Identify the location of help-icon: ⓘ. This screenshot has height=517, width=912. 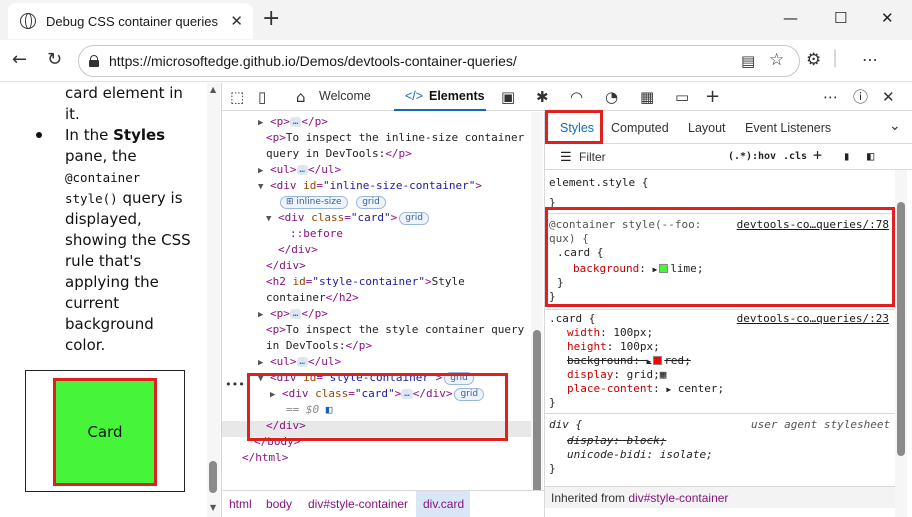
(860, 97).